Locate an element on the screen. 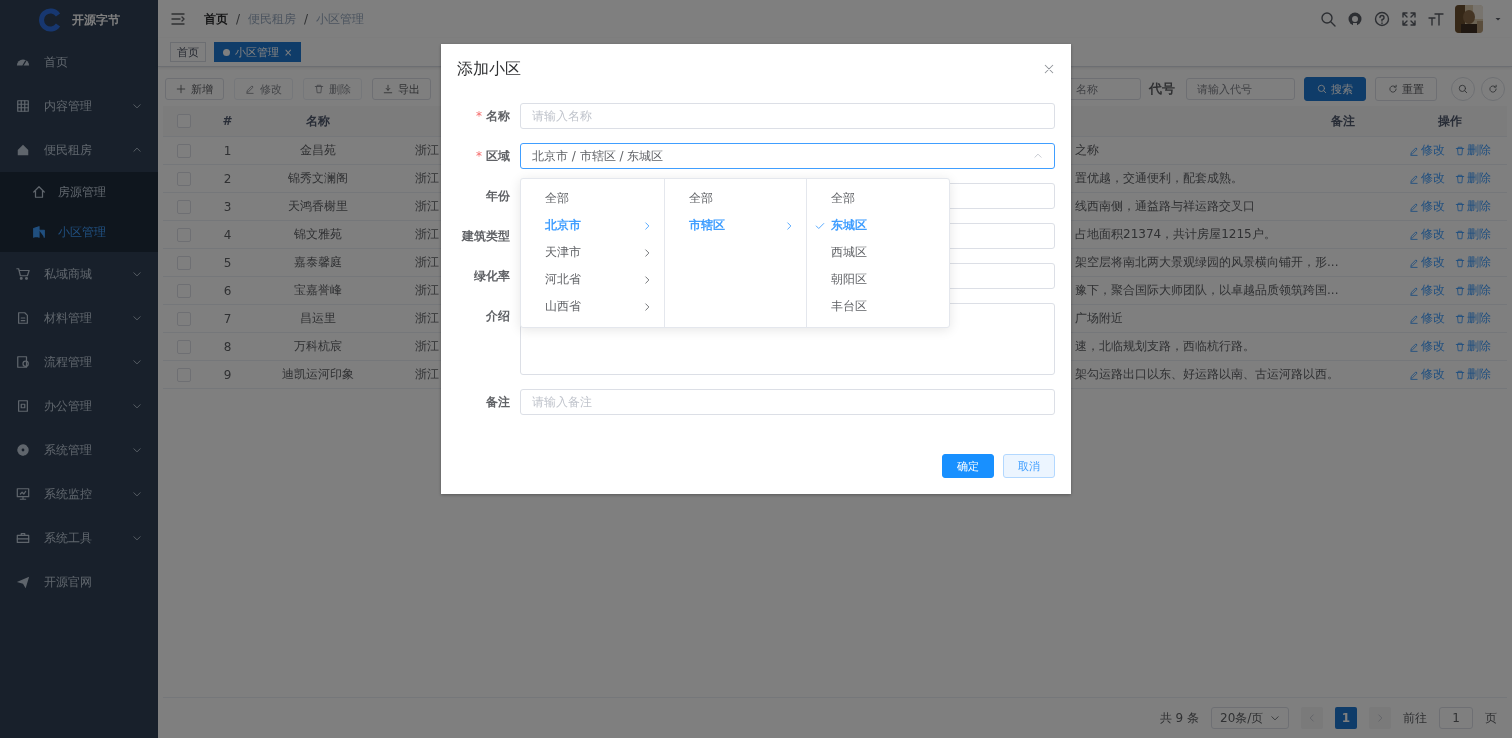 Image resolution: width=1512 pixels, height=738 pixels. table-cell: 广场附近 is located at coordinates (1099, 318).